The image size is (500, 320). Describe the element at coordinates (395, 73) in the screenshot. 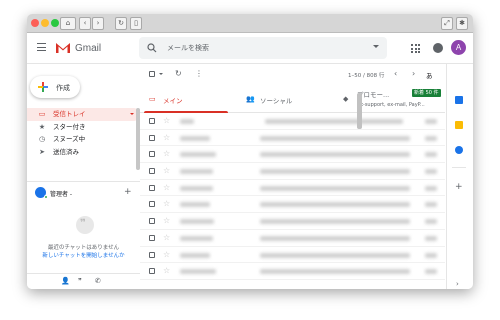

I see `previous-page-icon: ‹` at that location.